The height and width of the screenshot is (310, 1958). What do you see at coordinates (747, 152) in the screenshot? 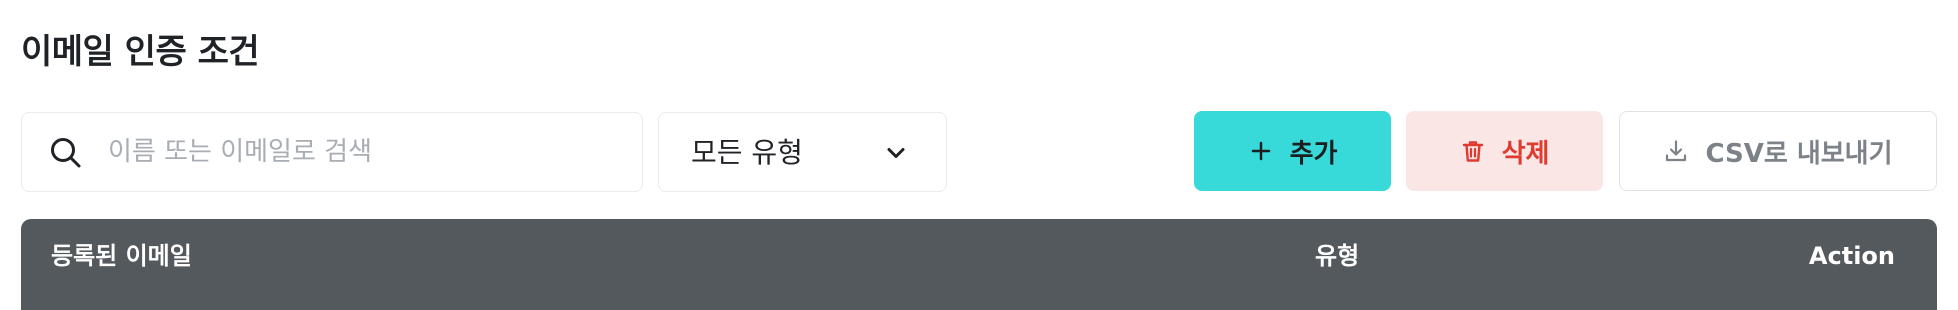
I see `type-filter-value: 모든 유형` at bounding box center [747, 152].